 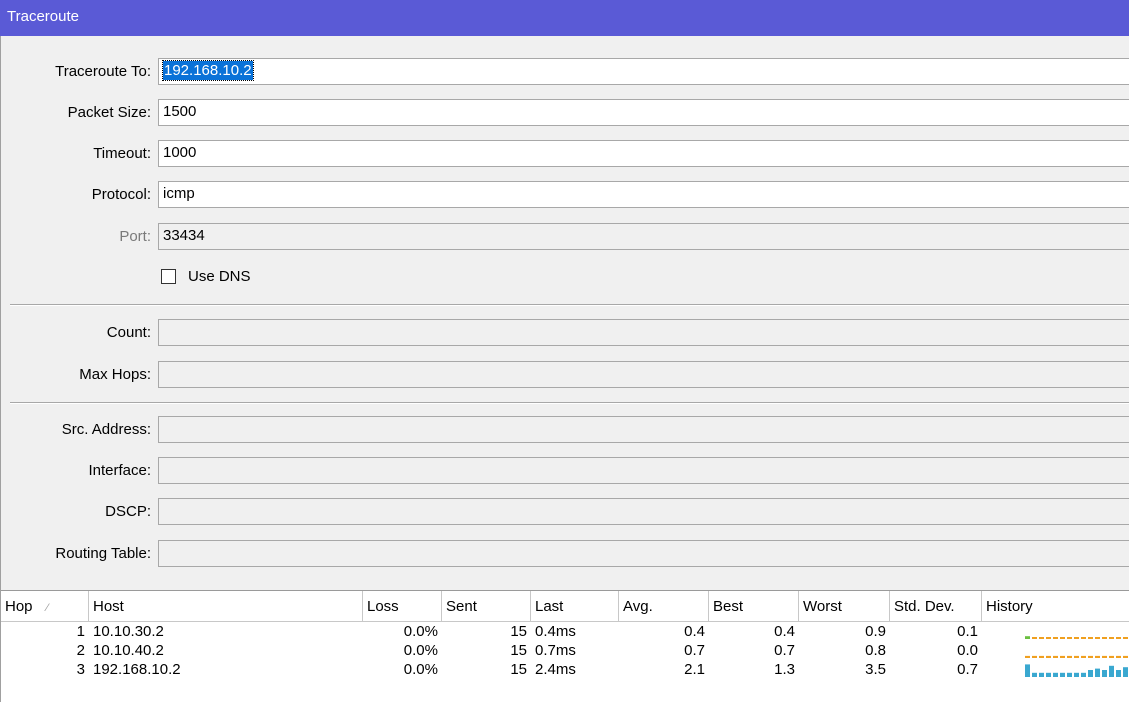 What do you see at coordinates (402, 606) in the screenshot?
I see `column-header-loss: Loss` at bounding box center [402, 606].